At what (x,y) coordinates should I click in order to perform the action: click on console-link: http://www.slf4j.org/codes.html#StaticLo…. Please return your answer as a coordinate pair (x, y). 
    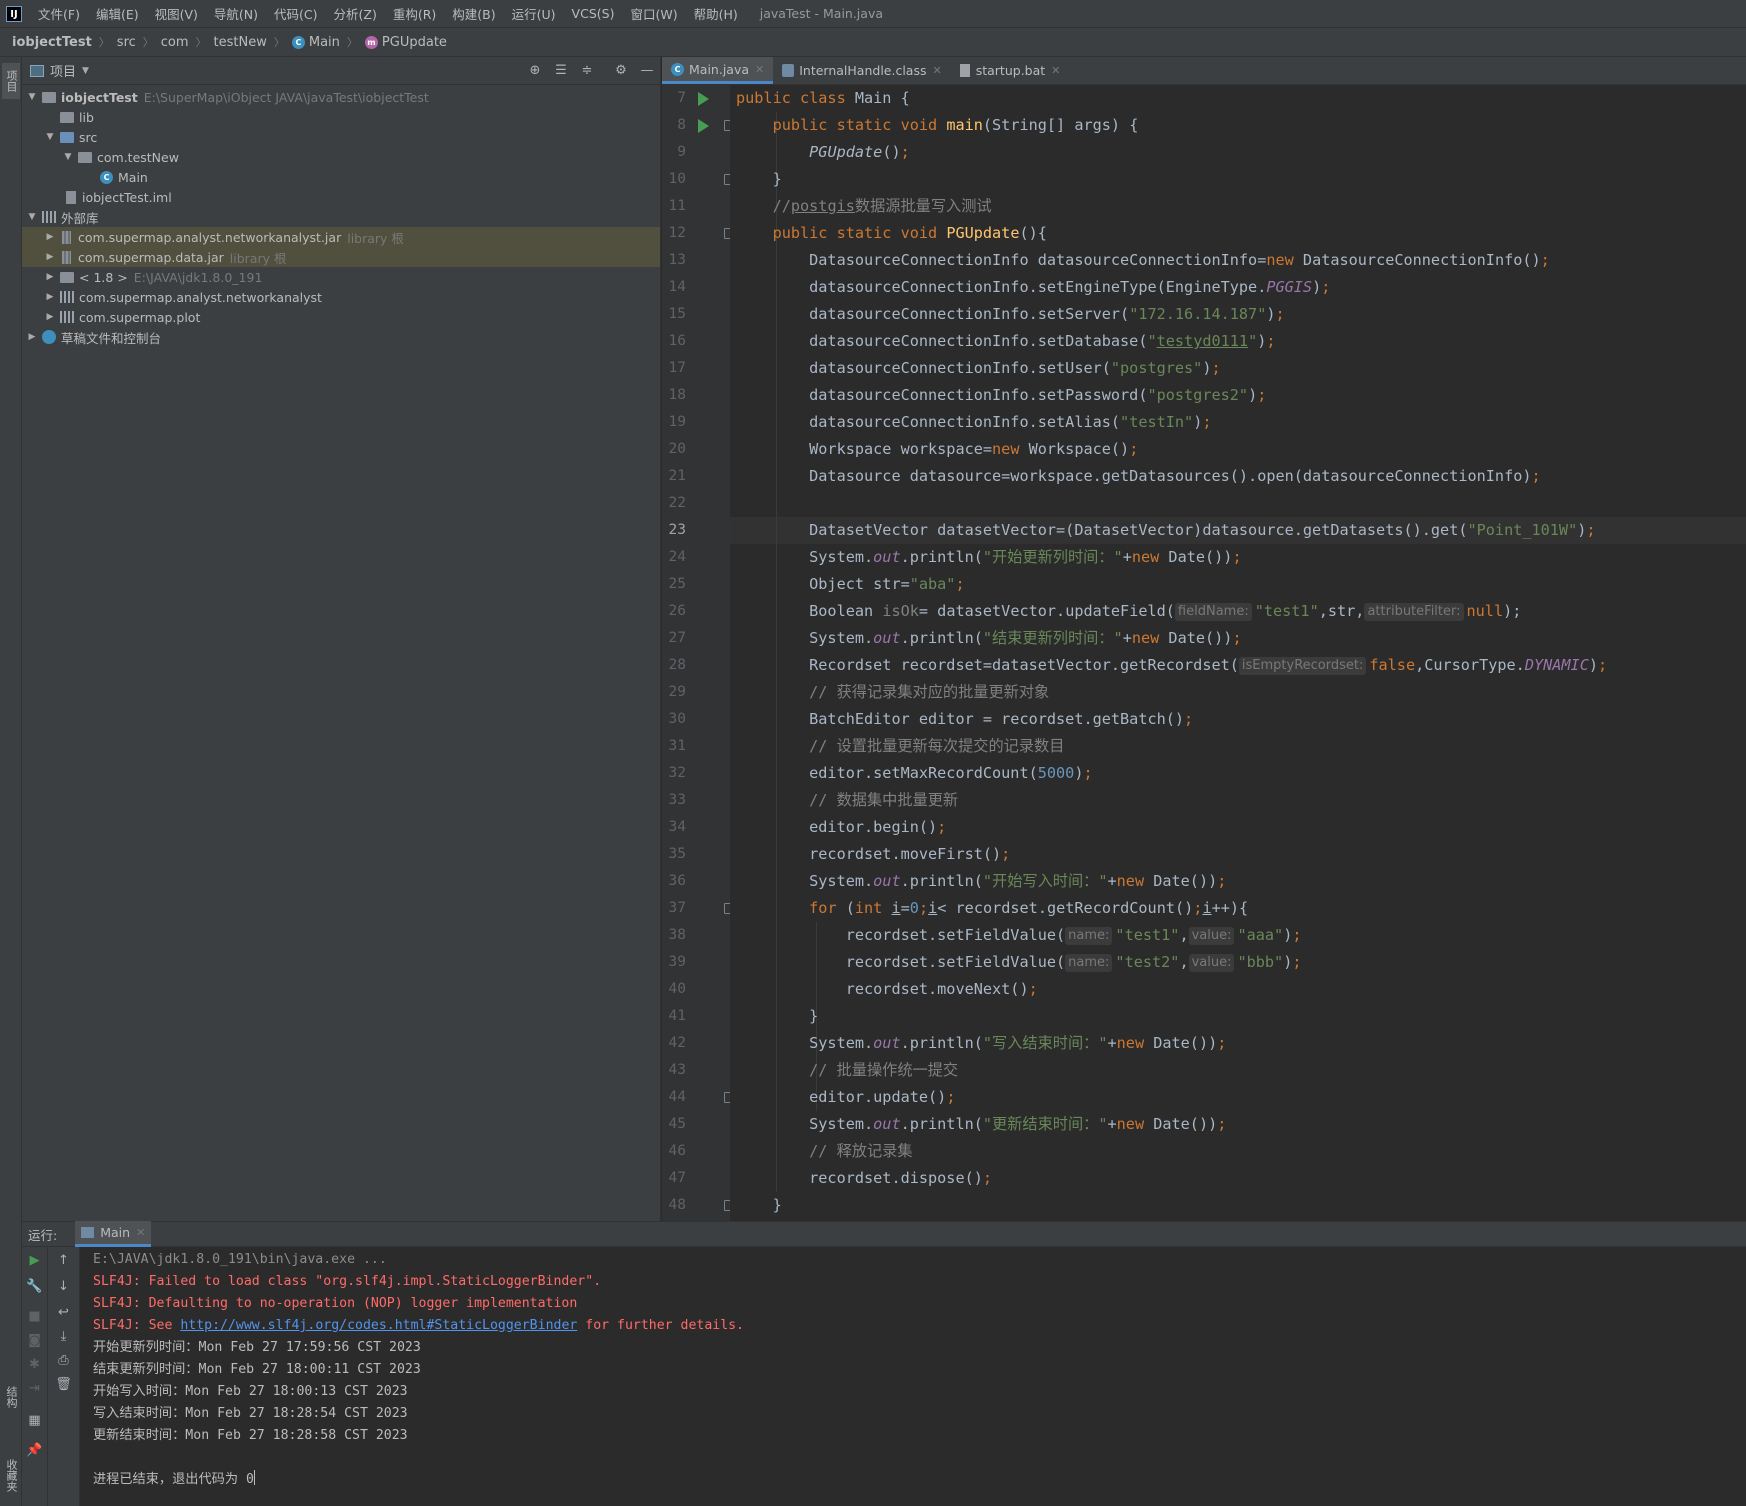
    Looking at the image, I should click on (378, 1325).